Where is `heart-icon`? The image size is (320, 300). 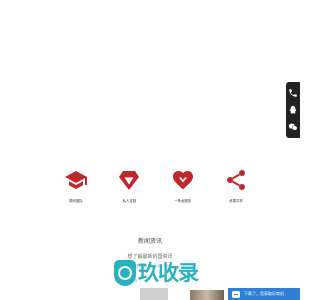
heart-icon is located at coordinates (182, 180).